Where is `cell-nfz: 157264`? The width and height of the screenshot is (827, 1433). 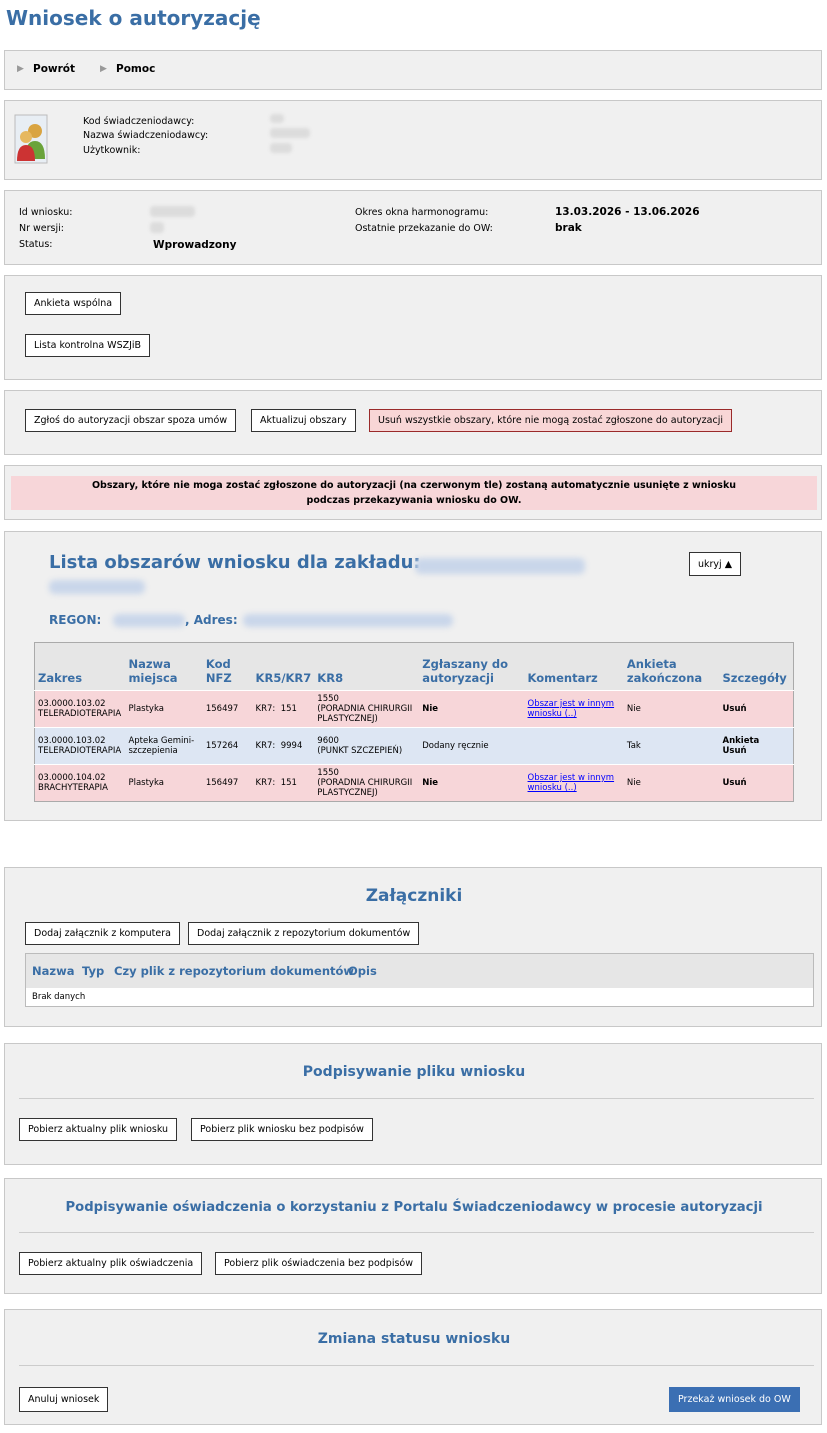
cell-nfz: 157264 is located at coordinates (227, 746).